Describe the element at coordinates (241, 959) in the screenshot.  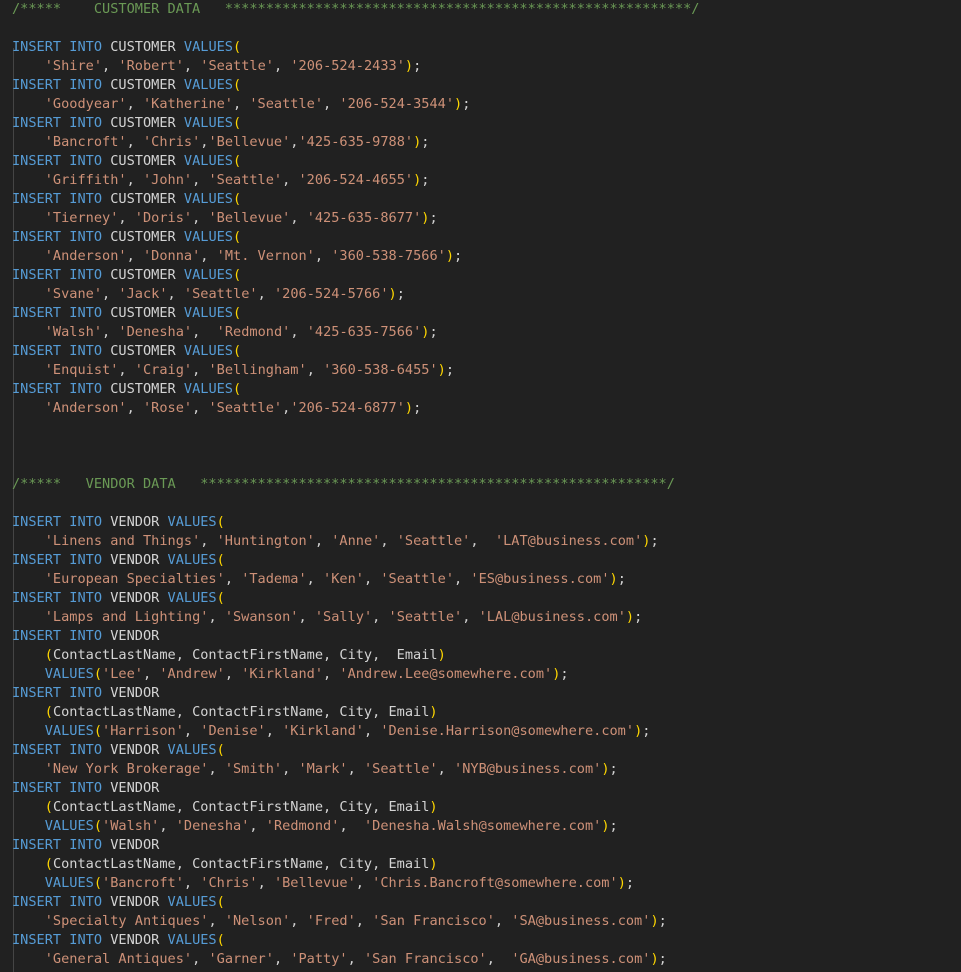
I see `string-literal: 'Garner'` at that location.